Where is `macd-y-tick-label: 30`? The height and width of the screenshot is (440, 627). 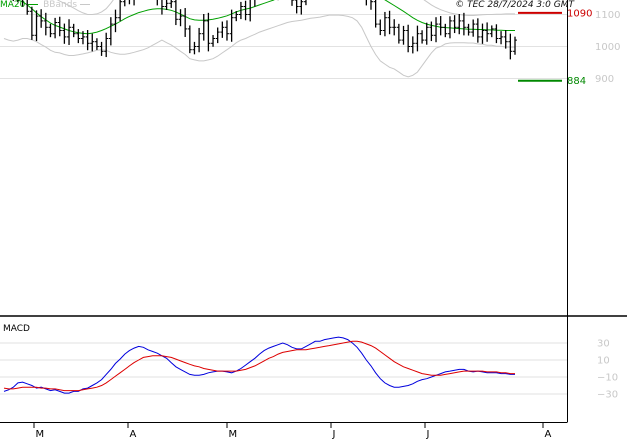 macd-y-tick-label: 30 is located at coordinates (603, 344).